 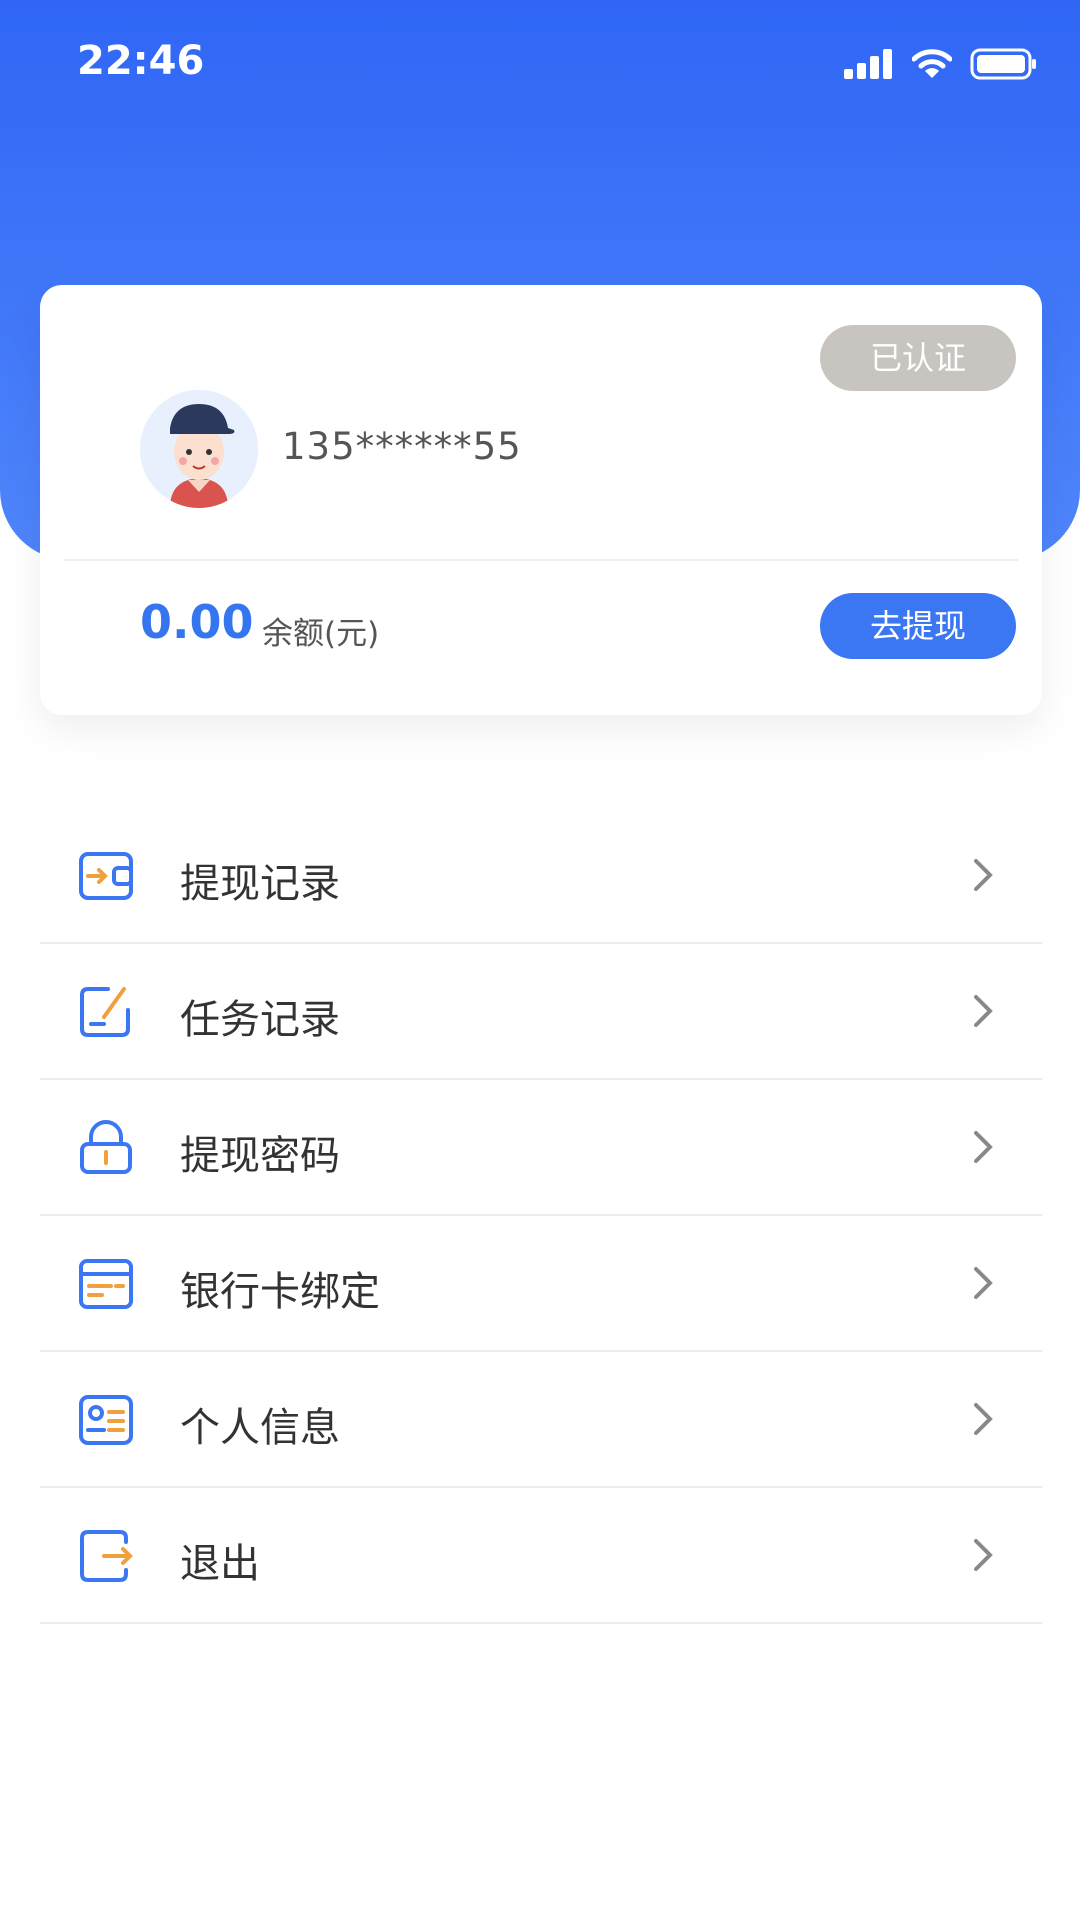 What do you see at coordinates (106, 1420) in the screenshot?
I see `id-card-icon` at bounding box center [106, 1420].